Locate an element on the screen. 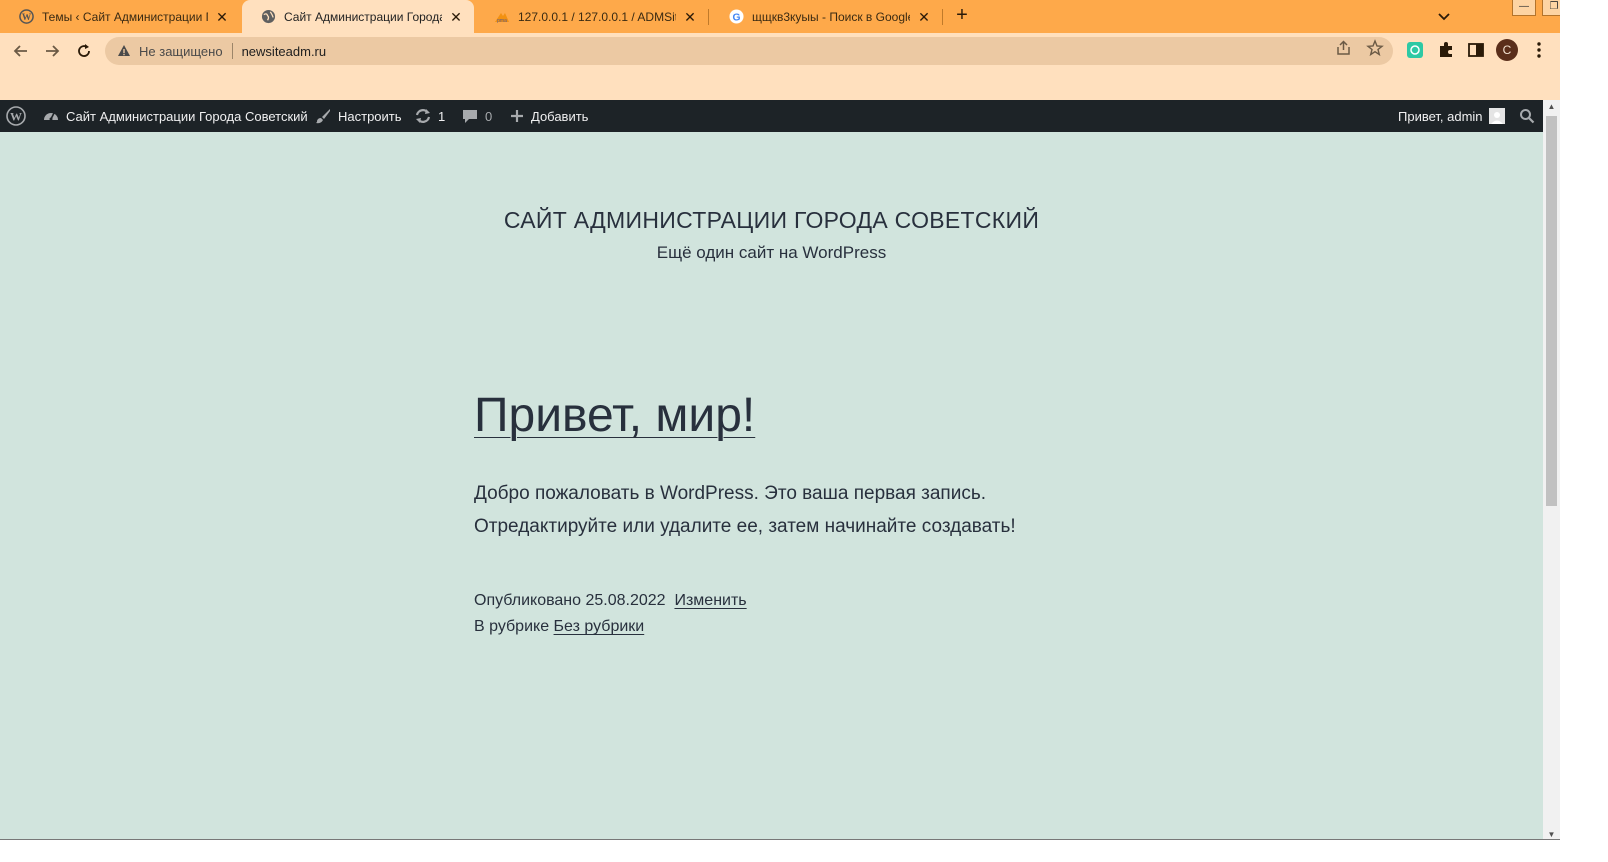 This screenshot has height=862, width=1608. comment-icon is located at coordinates (470, 116).